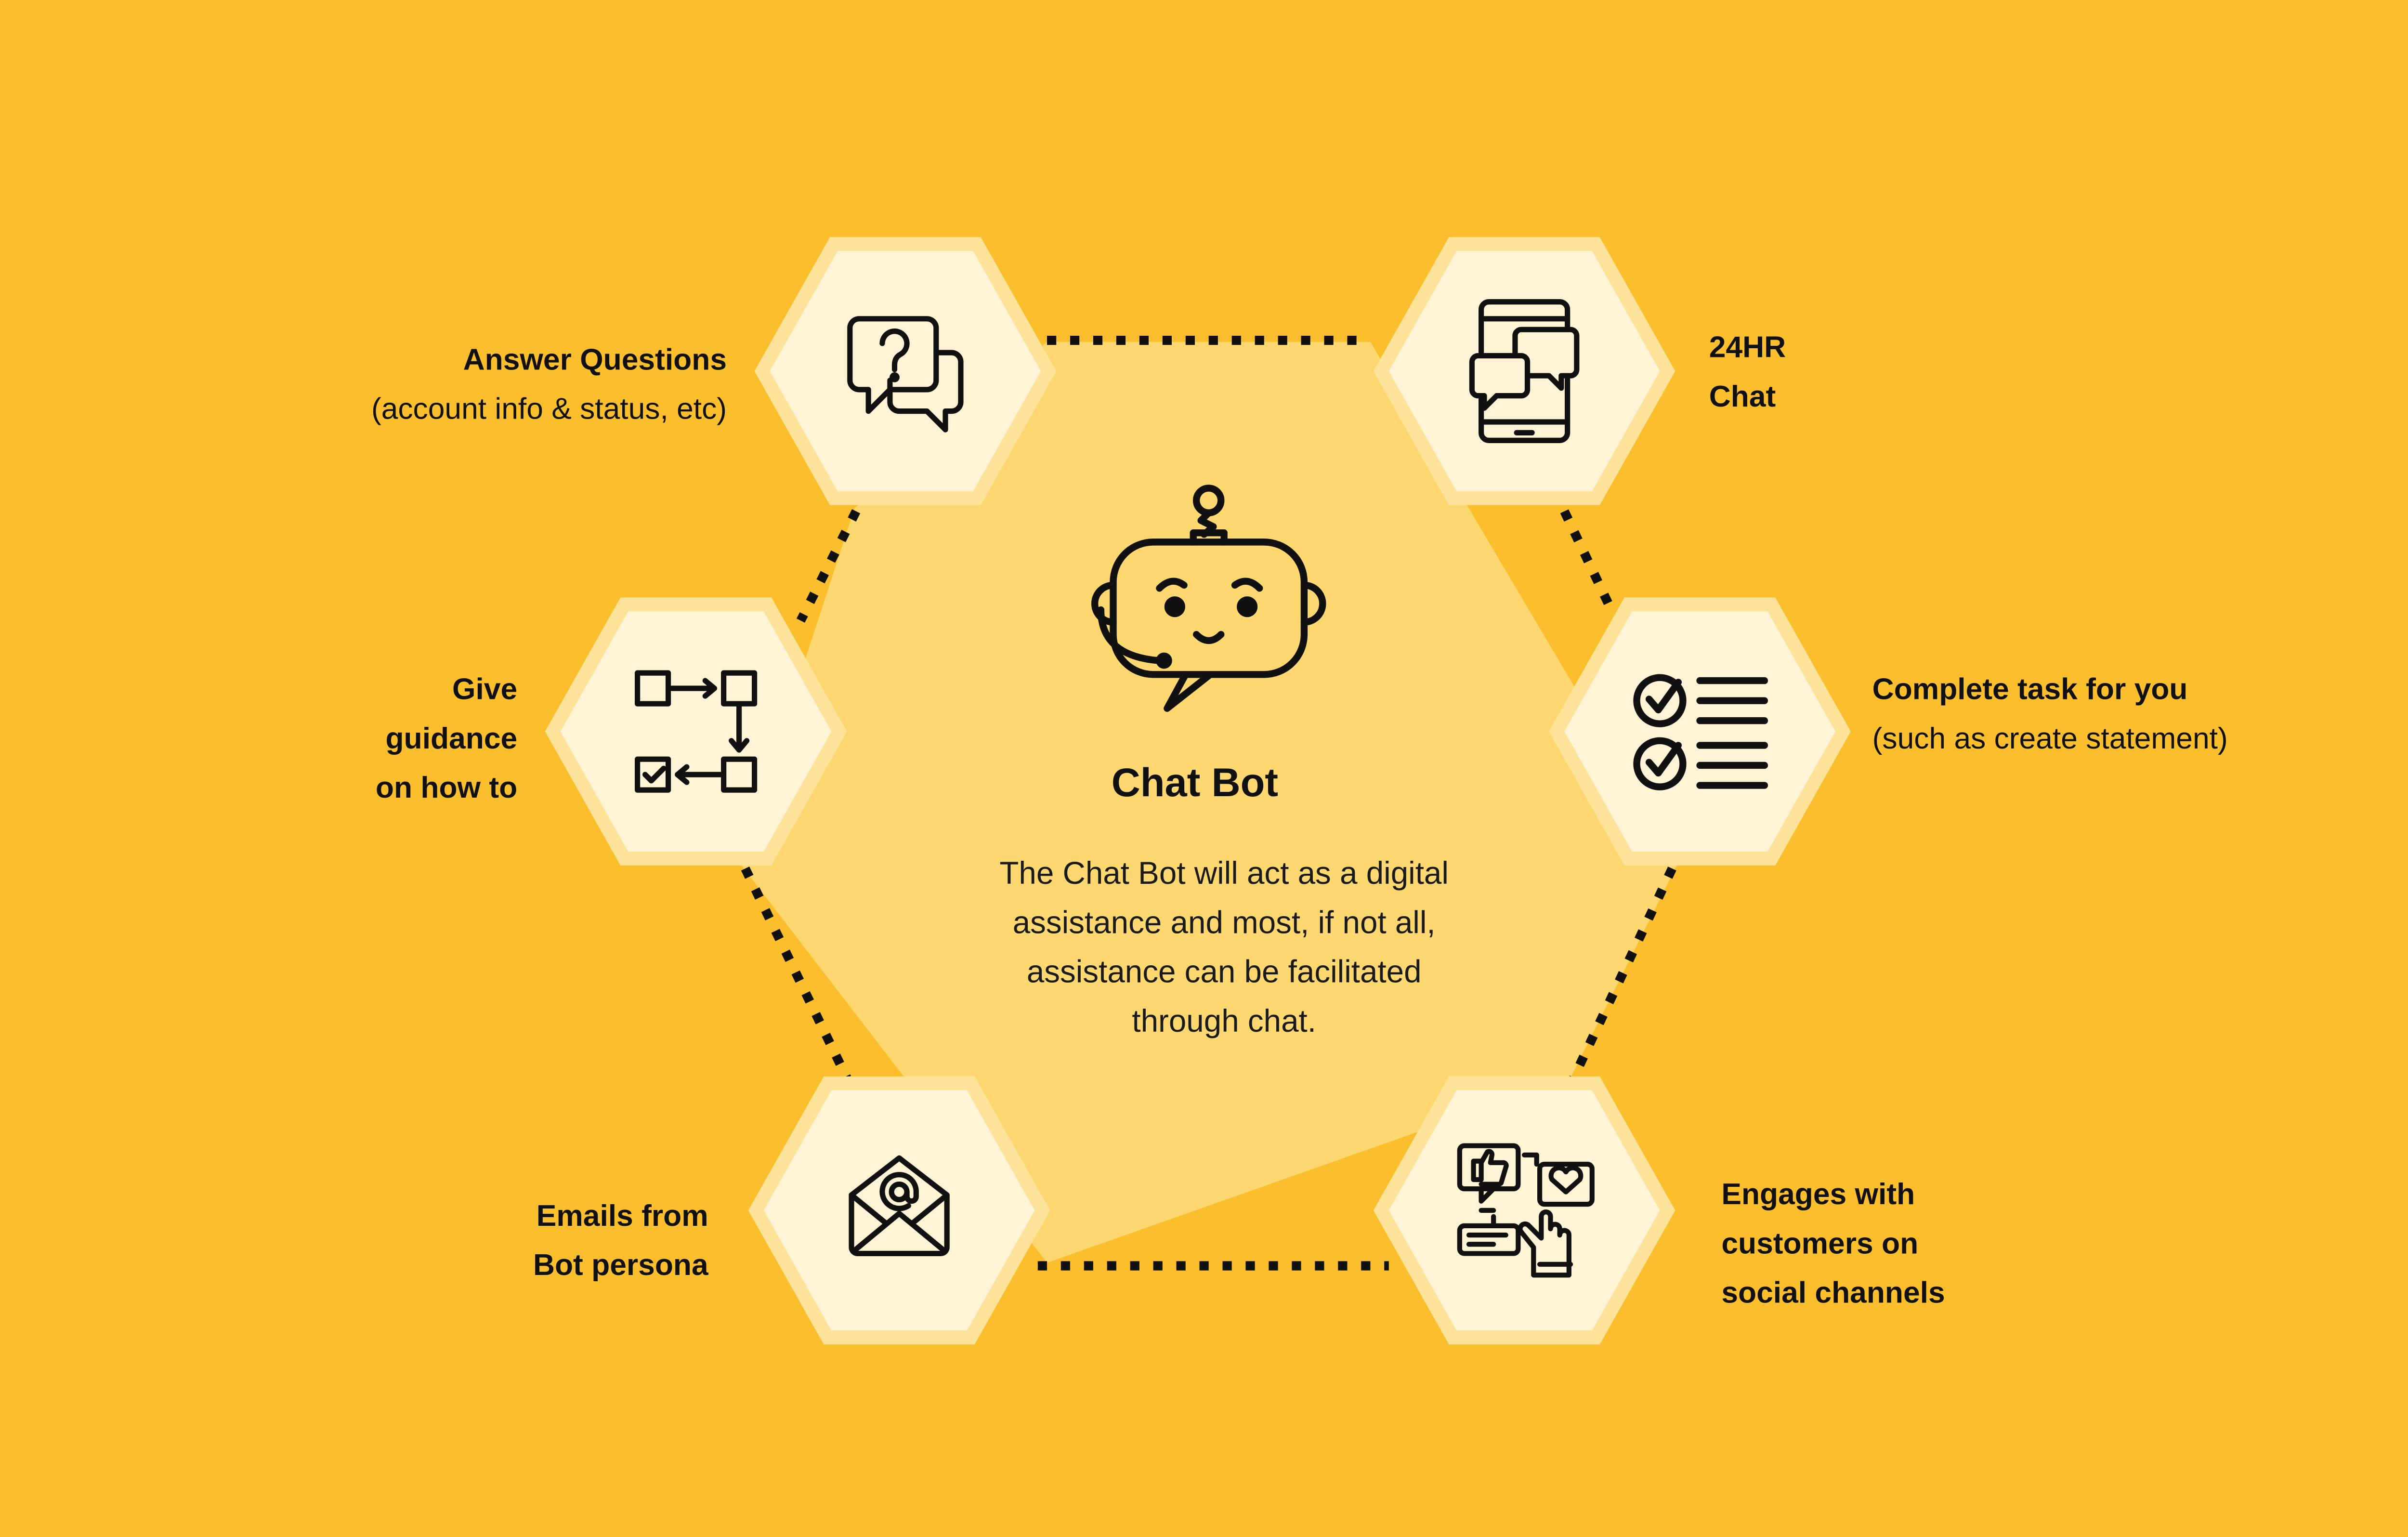 The image size is (2408, 1537). I want to click on center-title: Chat Bot, so click(1195, 783).